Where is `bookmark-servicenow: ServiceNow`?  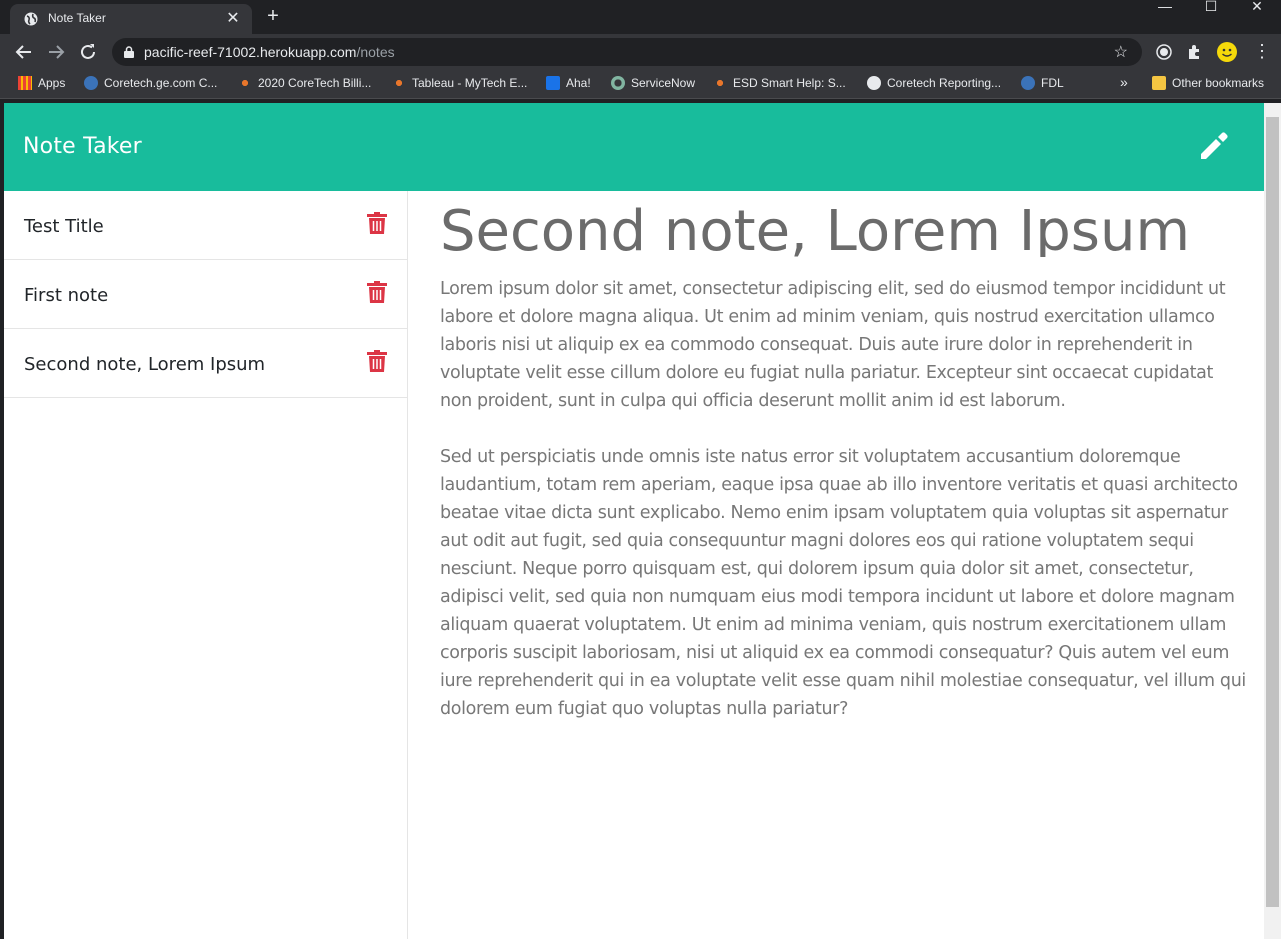
bookmark-servicenow: ServiceNow is located at coordinates (653, 84).